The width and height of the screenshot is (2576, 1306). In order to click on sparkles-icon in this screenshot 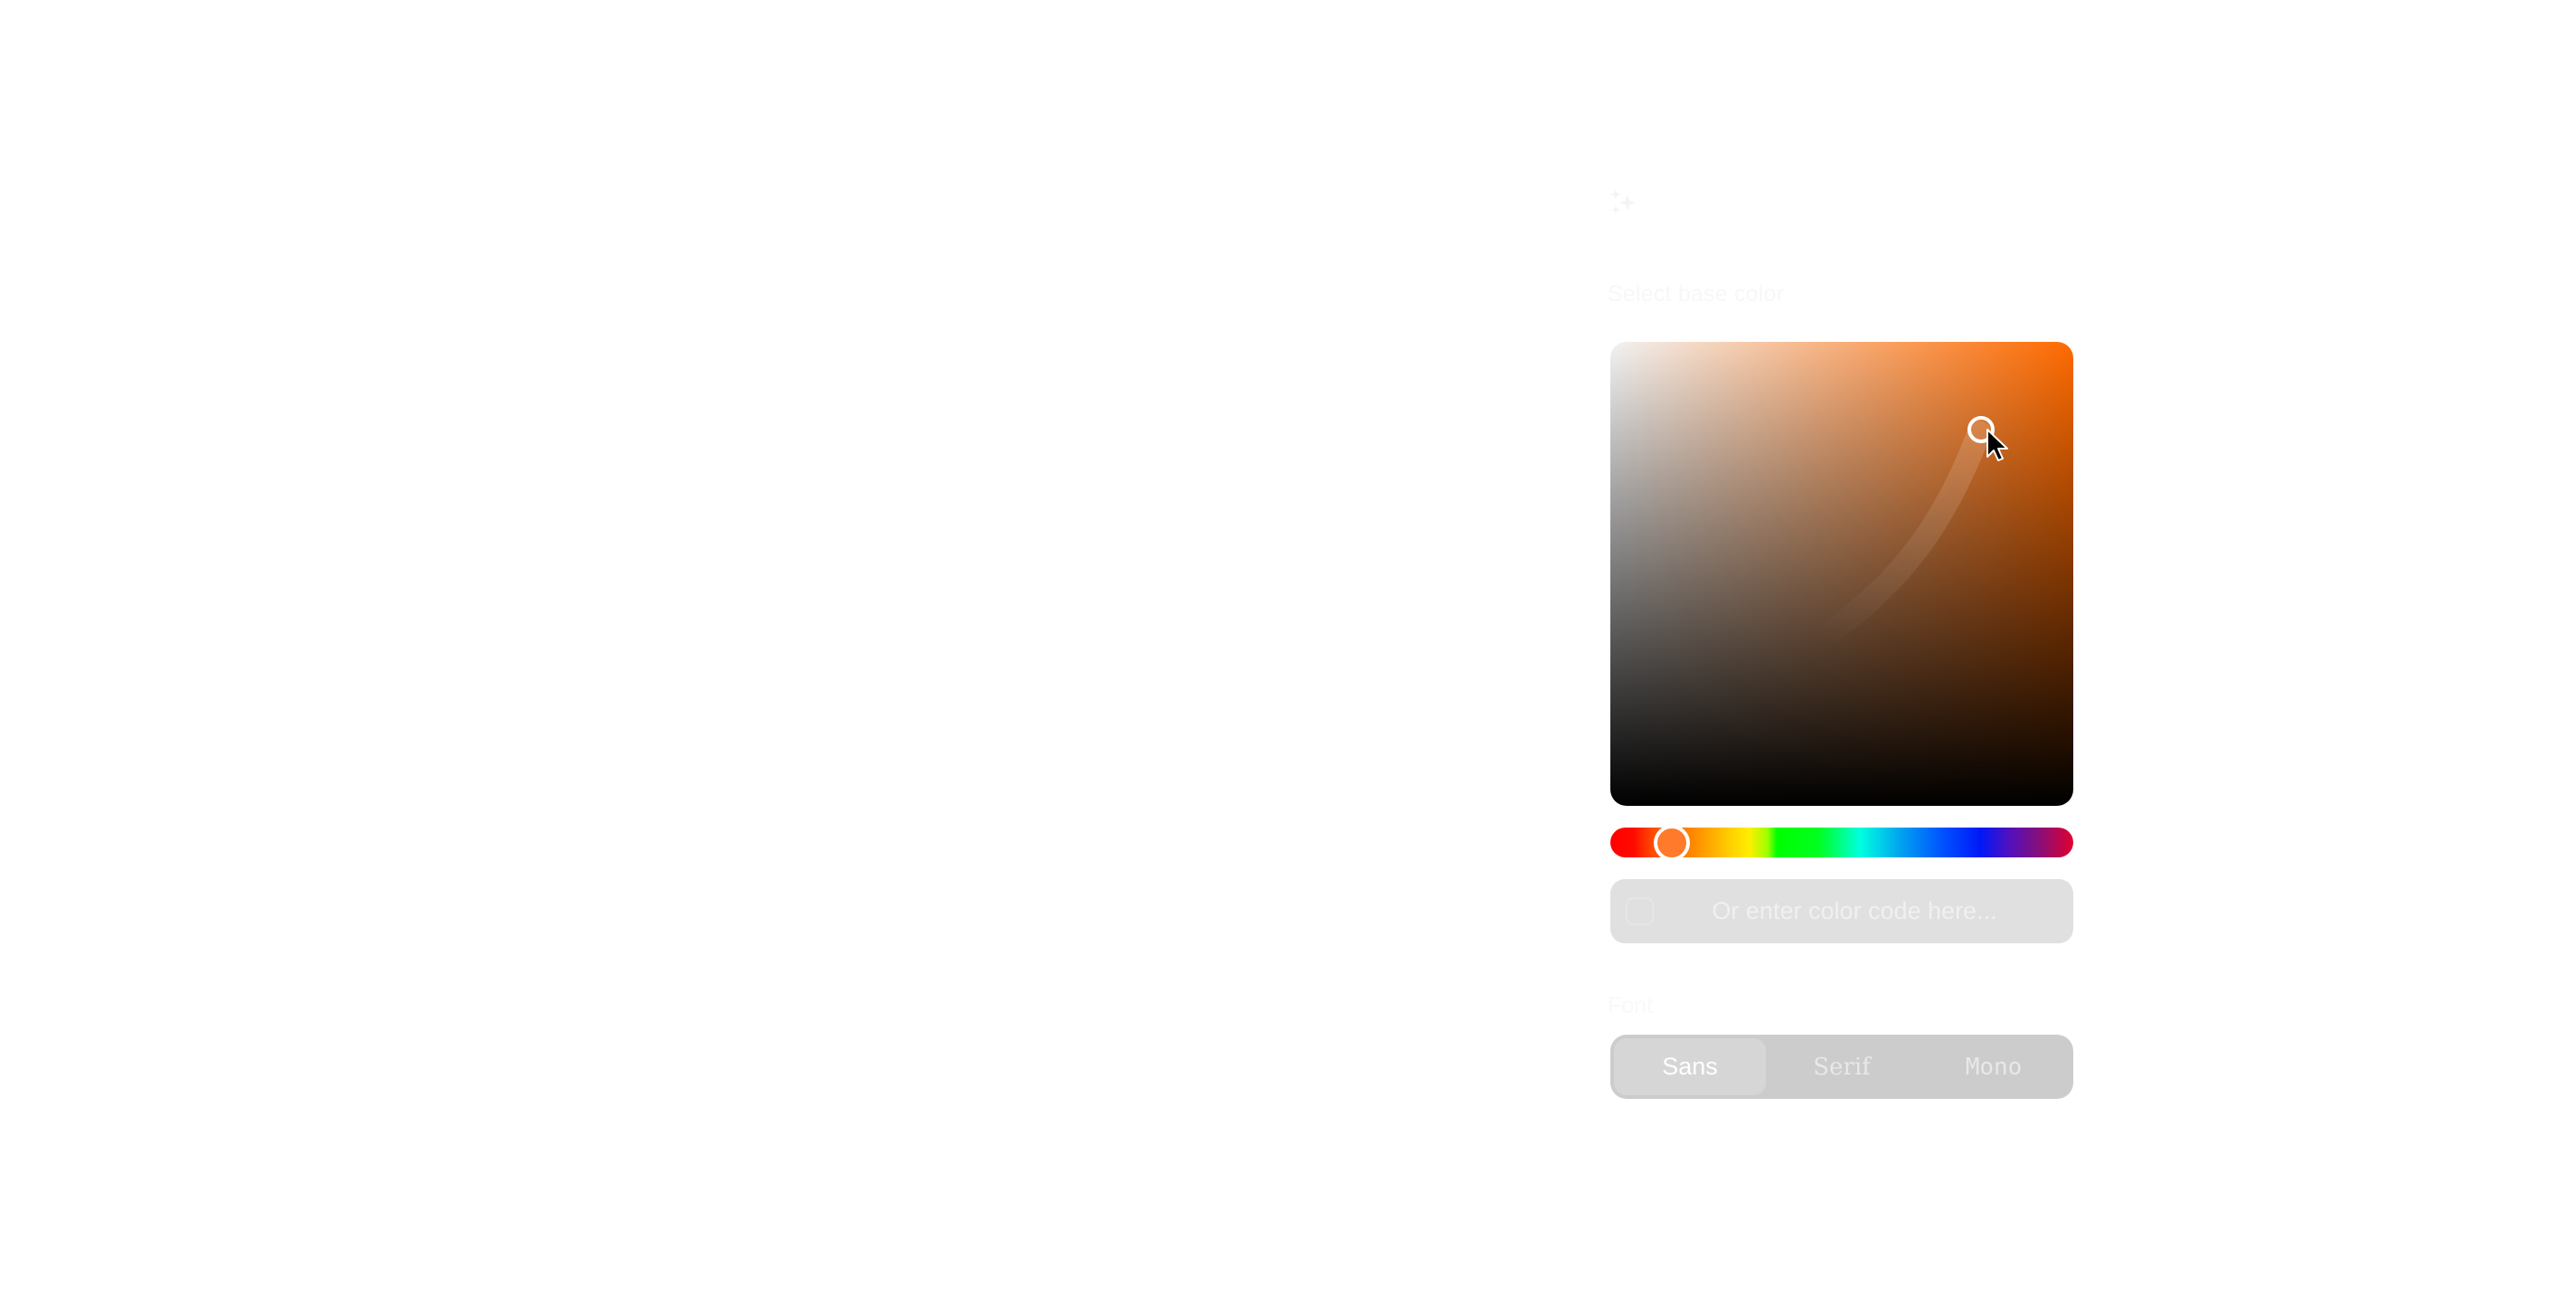, I will do `click(1623, 201)`.